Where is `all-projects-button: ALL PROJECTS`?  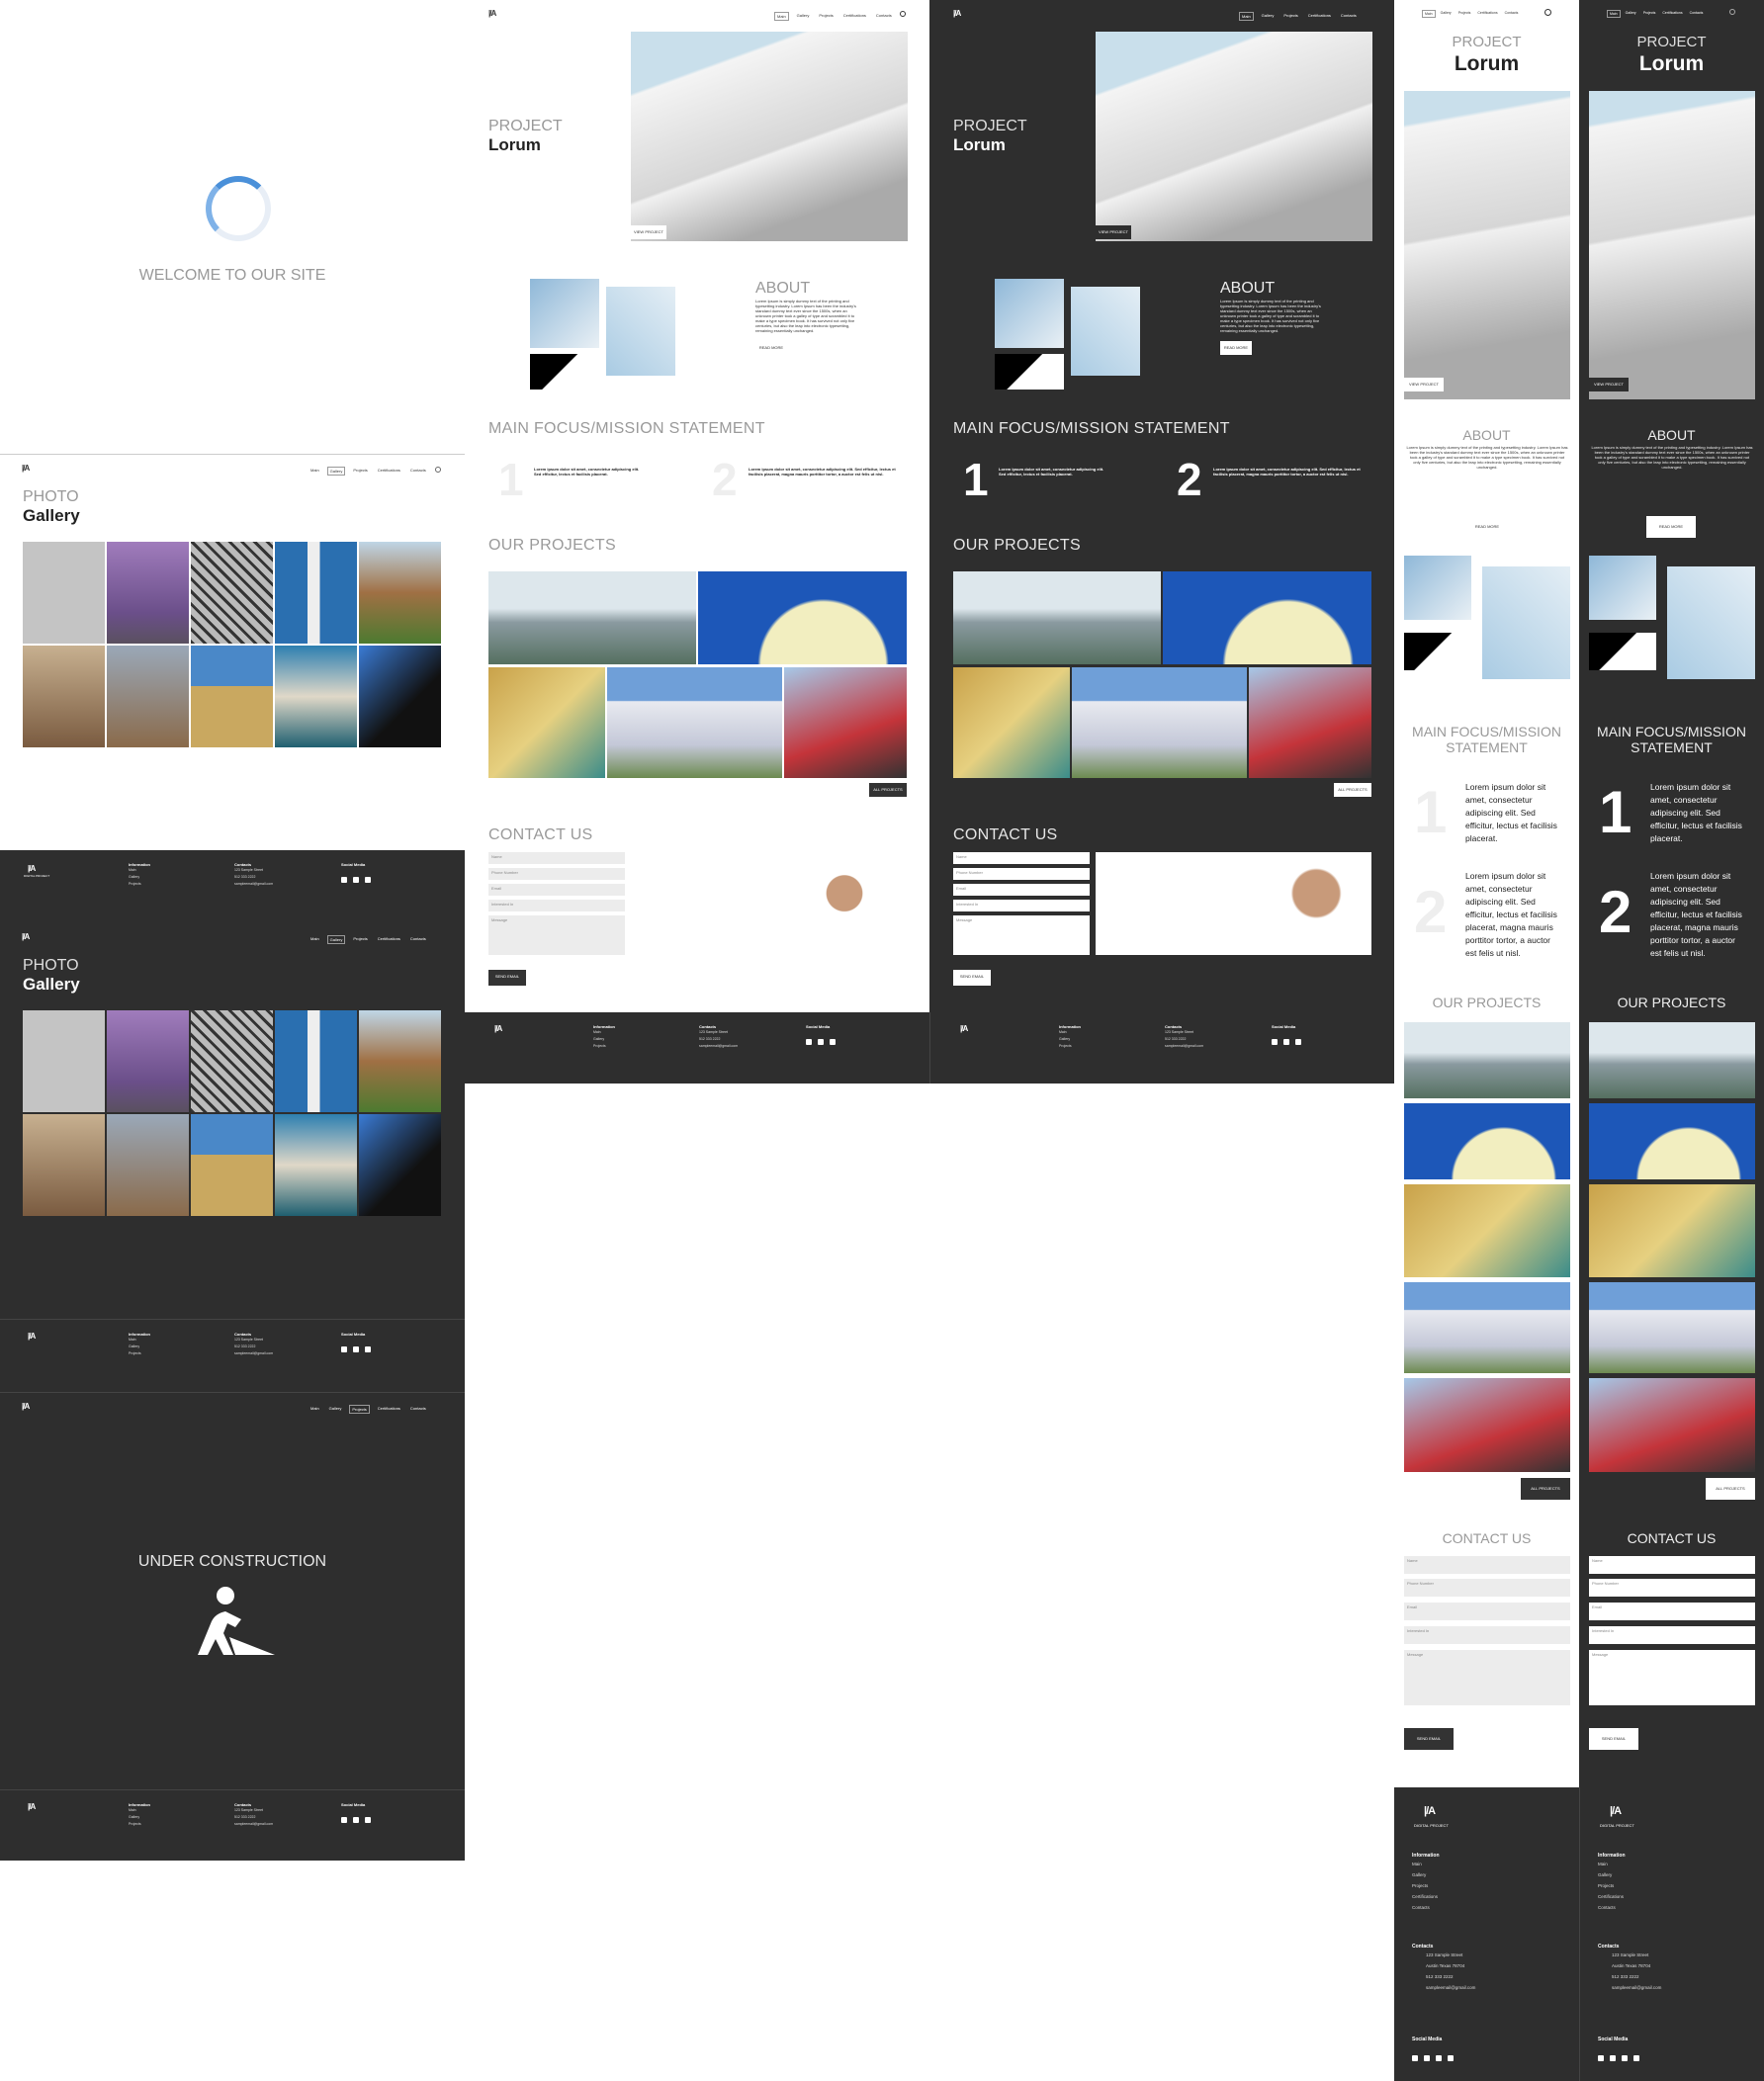
all-projects-button: ALL PROJECTS is located at coordinates (1546, 1489).